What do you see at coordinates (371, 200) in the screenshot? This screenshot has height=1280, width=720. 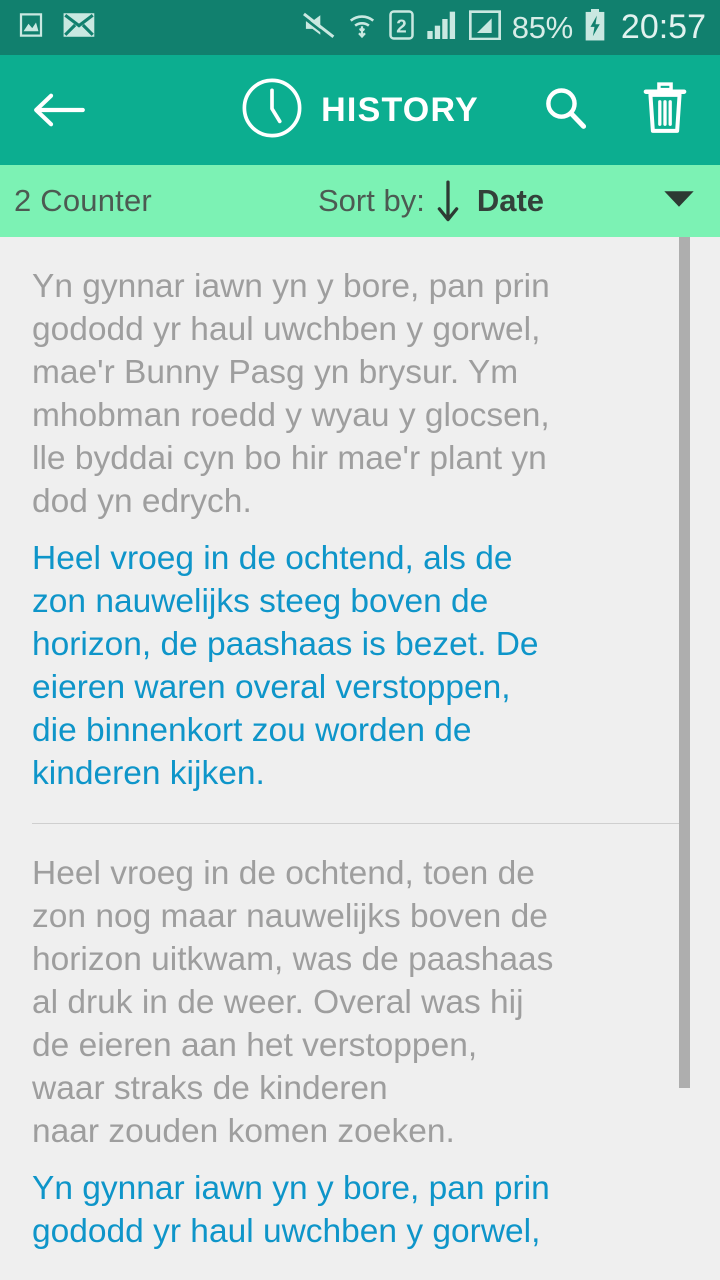 I see `sort-by-label: Sort by:` at bounding box center [371, 200].